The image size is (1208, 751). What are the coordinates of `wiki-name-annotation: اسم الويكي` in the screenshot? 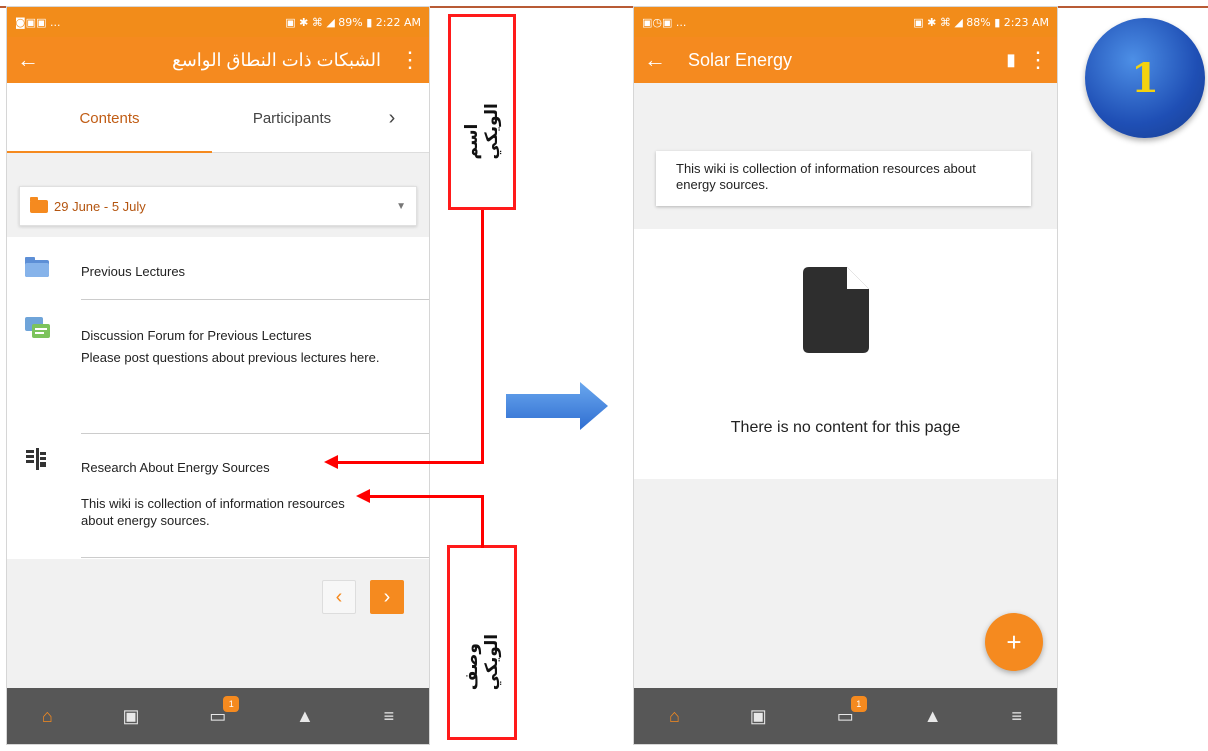 It's located at (482, 131).